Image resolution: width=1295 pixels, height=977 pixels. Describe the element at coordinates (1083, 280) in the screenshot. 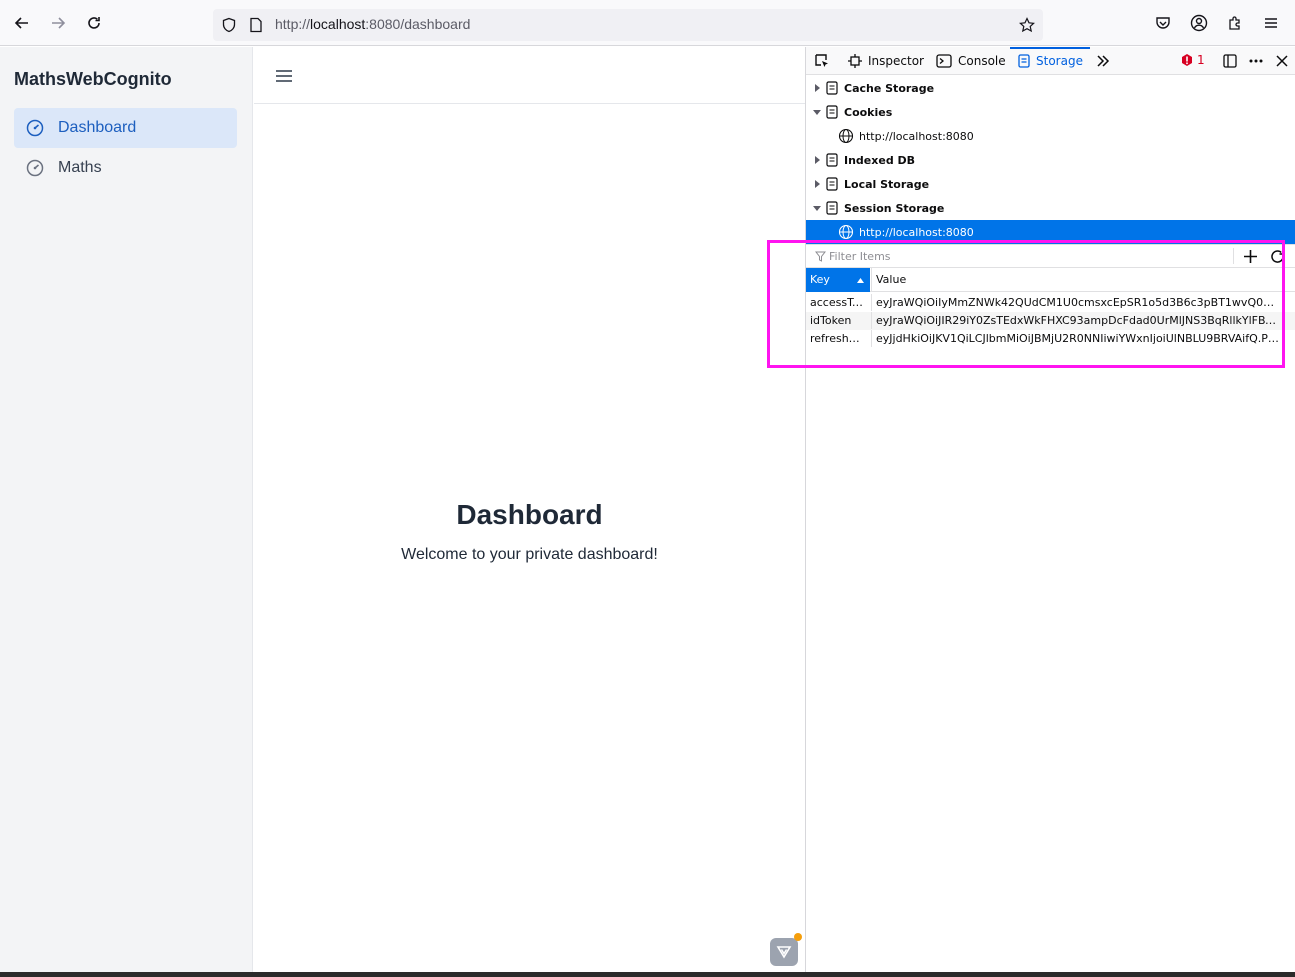

I see `column-header-value: Value` at that location.